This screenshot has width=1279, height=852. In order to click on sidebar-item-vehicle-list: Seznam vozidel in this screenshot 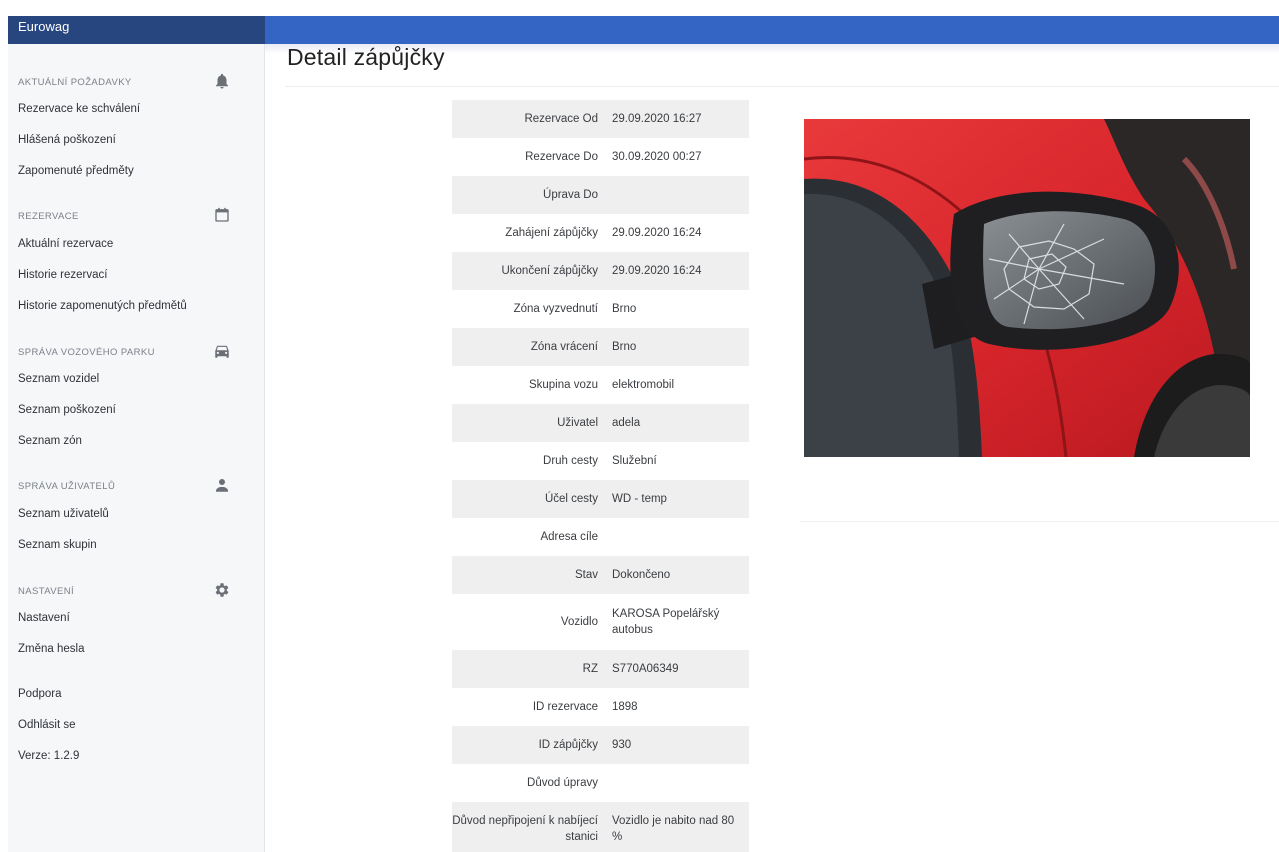, I will do `click(58, 379)`.